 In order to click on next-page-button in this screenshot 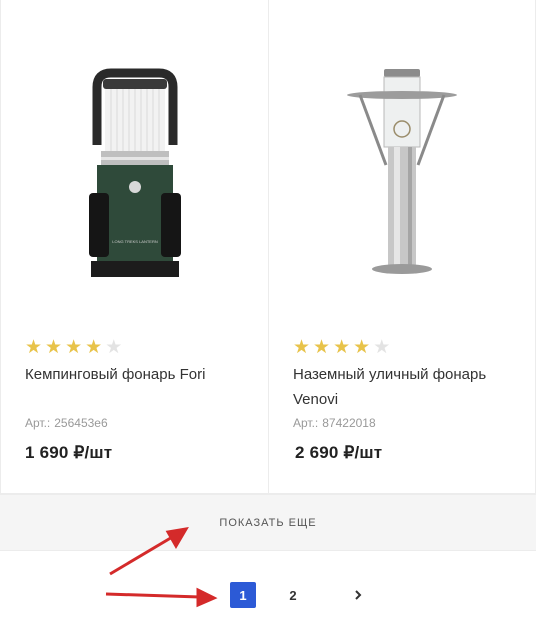, I will do `click(358, 595)`.